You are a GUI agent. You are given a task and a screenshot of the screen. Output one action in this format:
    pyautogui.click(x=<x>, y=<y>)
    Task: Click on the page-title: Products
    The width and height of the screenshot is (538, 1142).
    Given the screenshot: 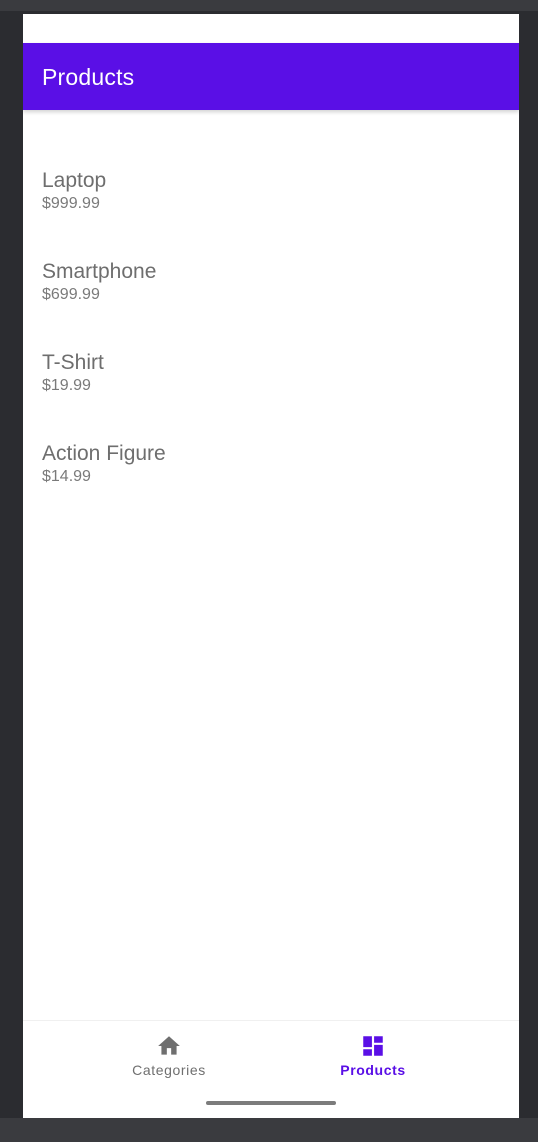 What is the action you would take?
    pyautogui.click(x=88, y=77)
    